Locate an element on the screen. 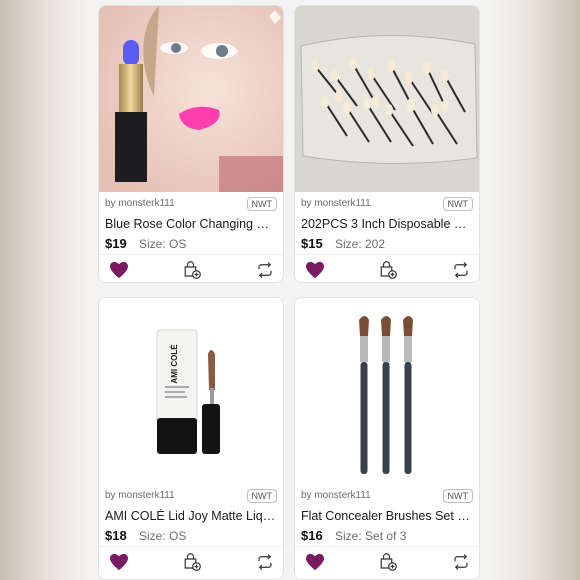 Image resolution: width=580 pixels, height=580 pixels. product-price: $16 is located at coordinates (312, 535).